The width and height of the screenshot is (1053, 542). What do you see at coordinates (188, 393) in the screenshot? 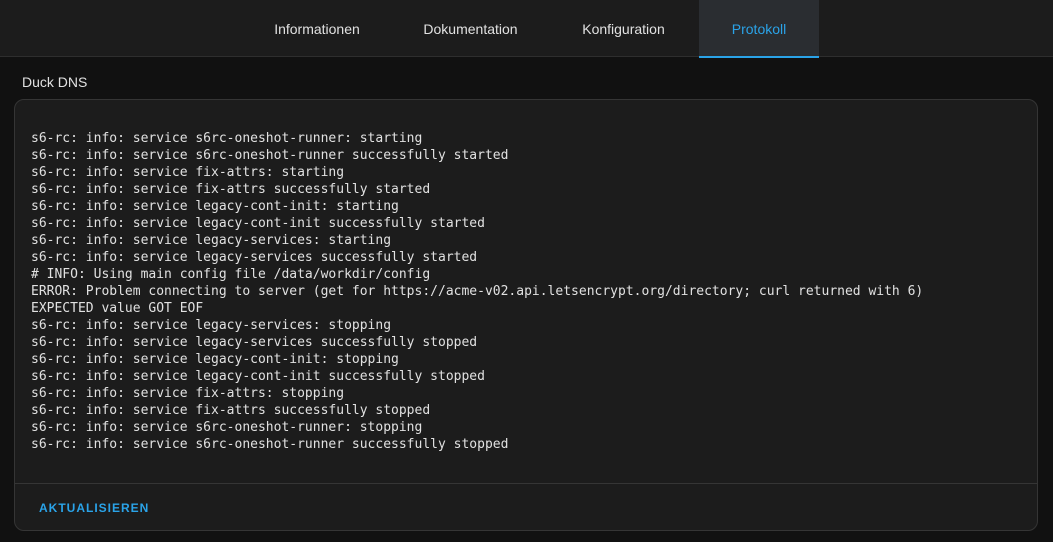
I see `log-line: s6-rc: info: service fix-attrs: stopping` at bounding box center [188, 393].